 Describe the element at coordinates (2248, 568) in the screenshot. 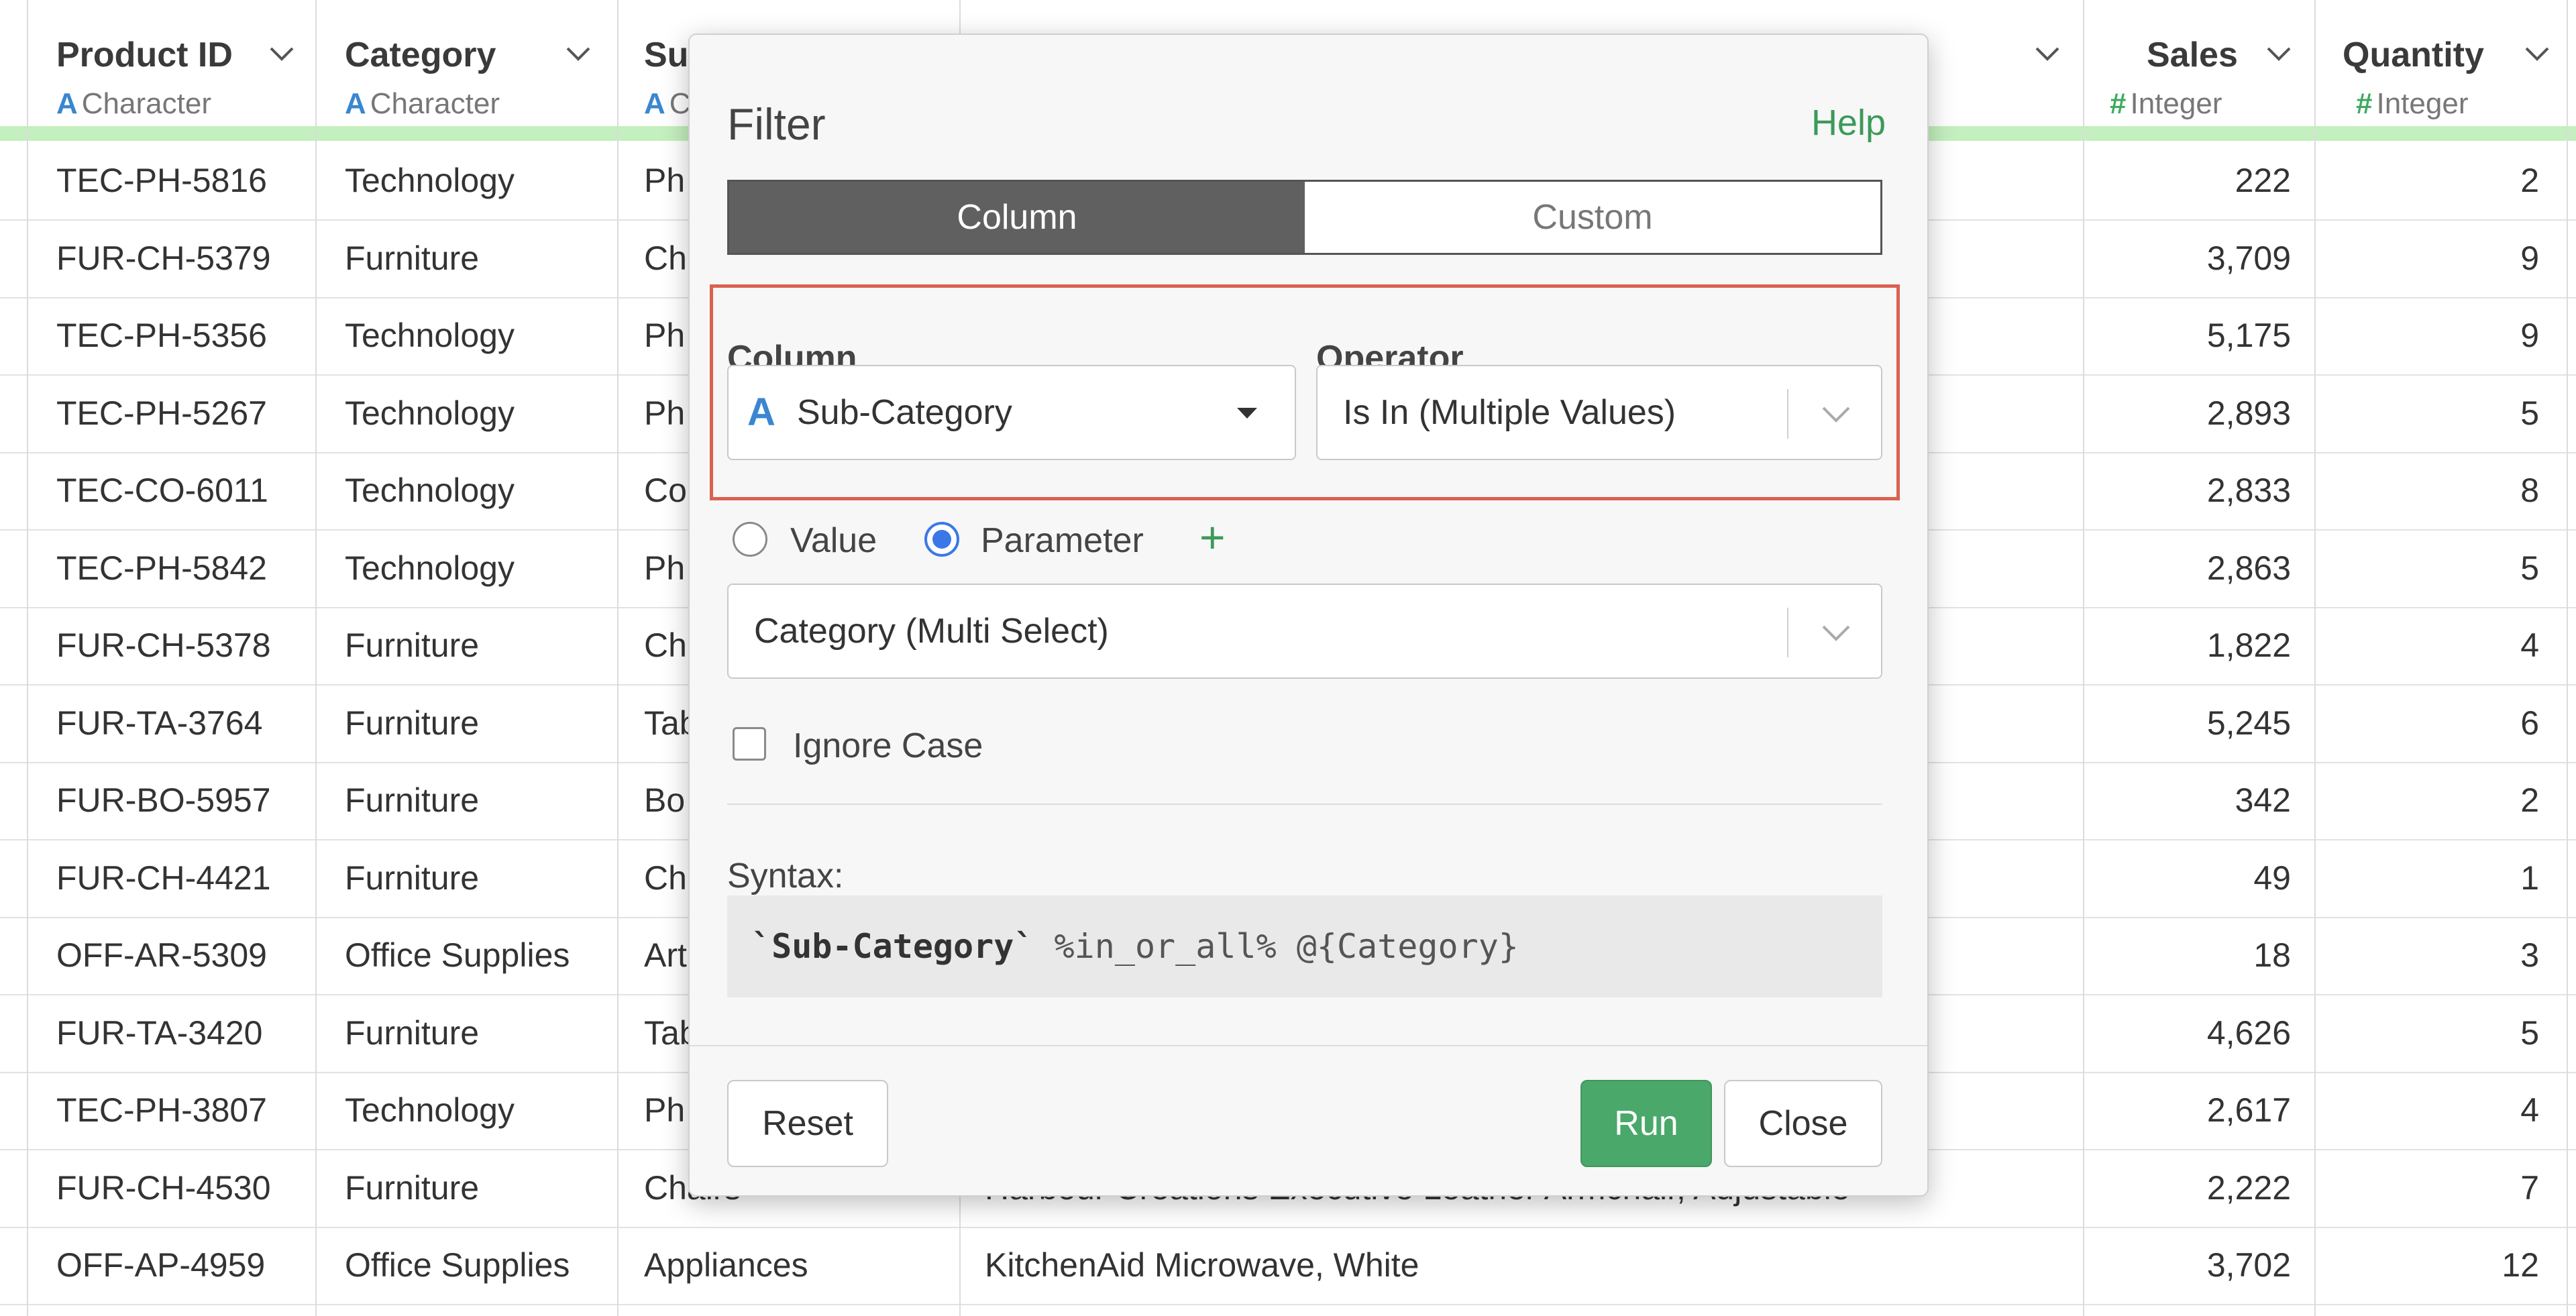

I see `cell-sales: 2,863` at that location.